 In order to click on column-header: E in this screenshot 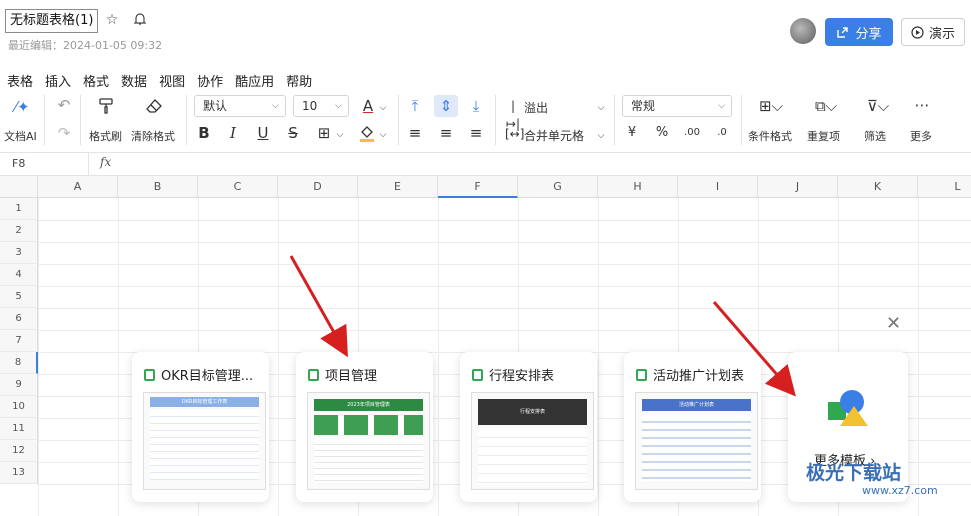, I will do `click(398, 187)`.